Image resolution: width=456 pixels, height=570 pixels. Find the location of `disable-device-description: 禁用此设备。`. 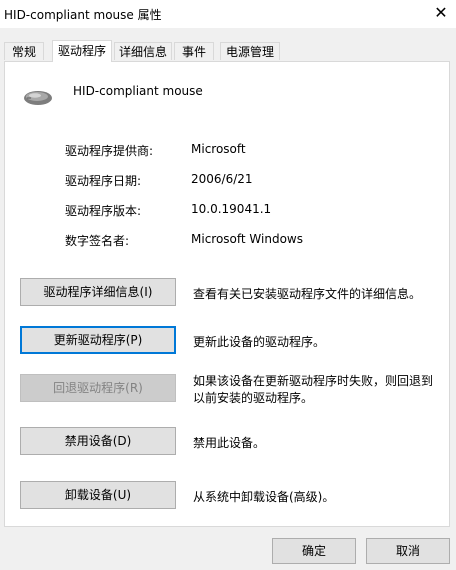

disable-device-description: 禁用此设备。 is located at coordinates (229, 443).